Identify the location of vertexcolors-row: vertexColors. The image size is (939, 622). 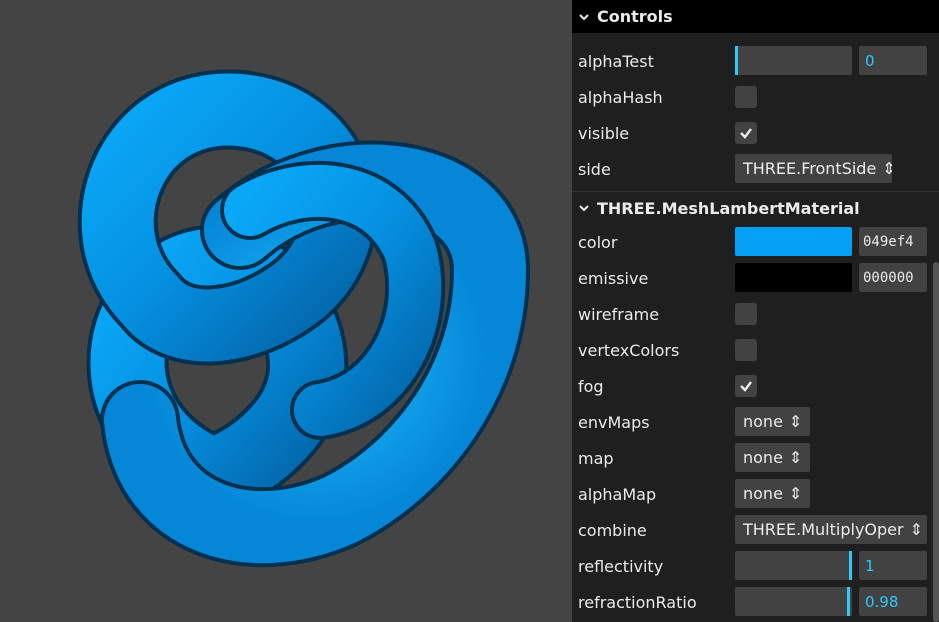
(755, 350).